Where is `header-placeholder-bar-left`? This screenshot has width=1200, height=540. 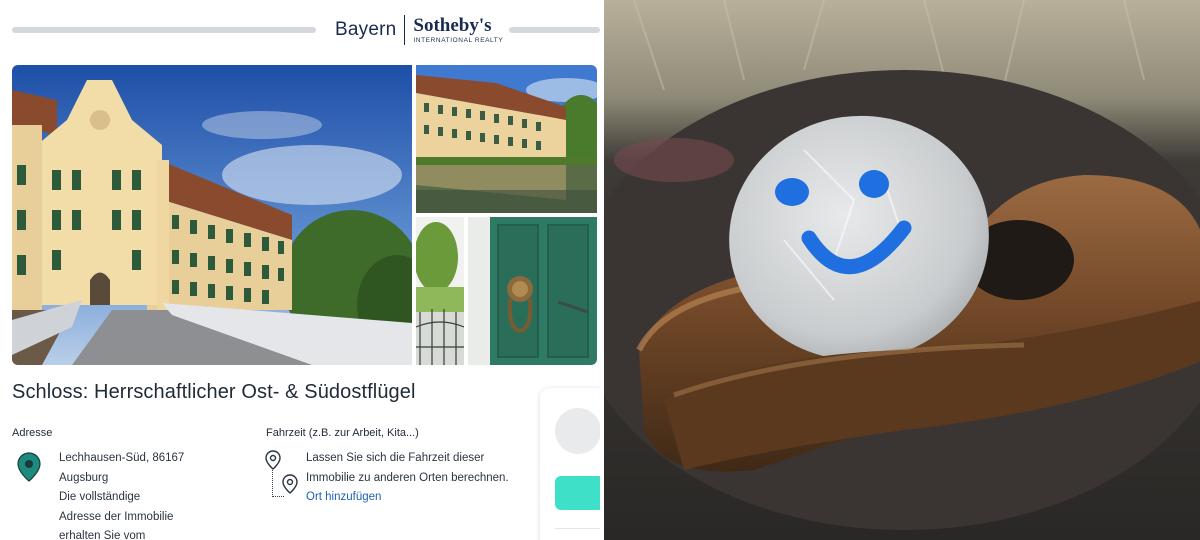
header-placeholder-bar-left is located at coordinates (164, 30).